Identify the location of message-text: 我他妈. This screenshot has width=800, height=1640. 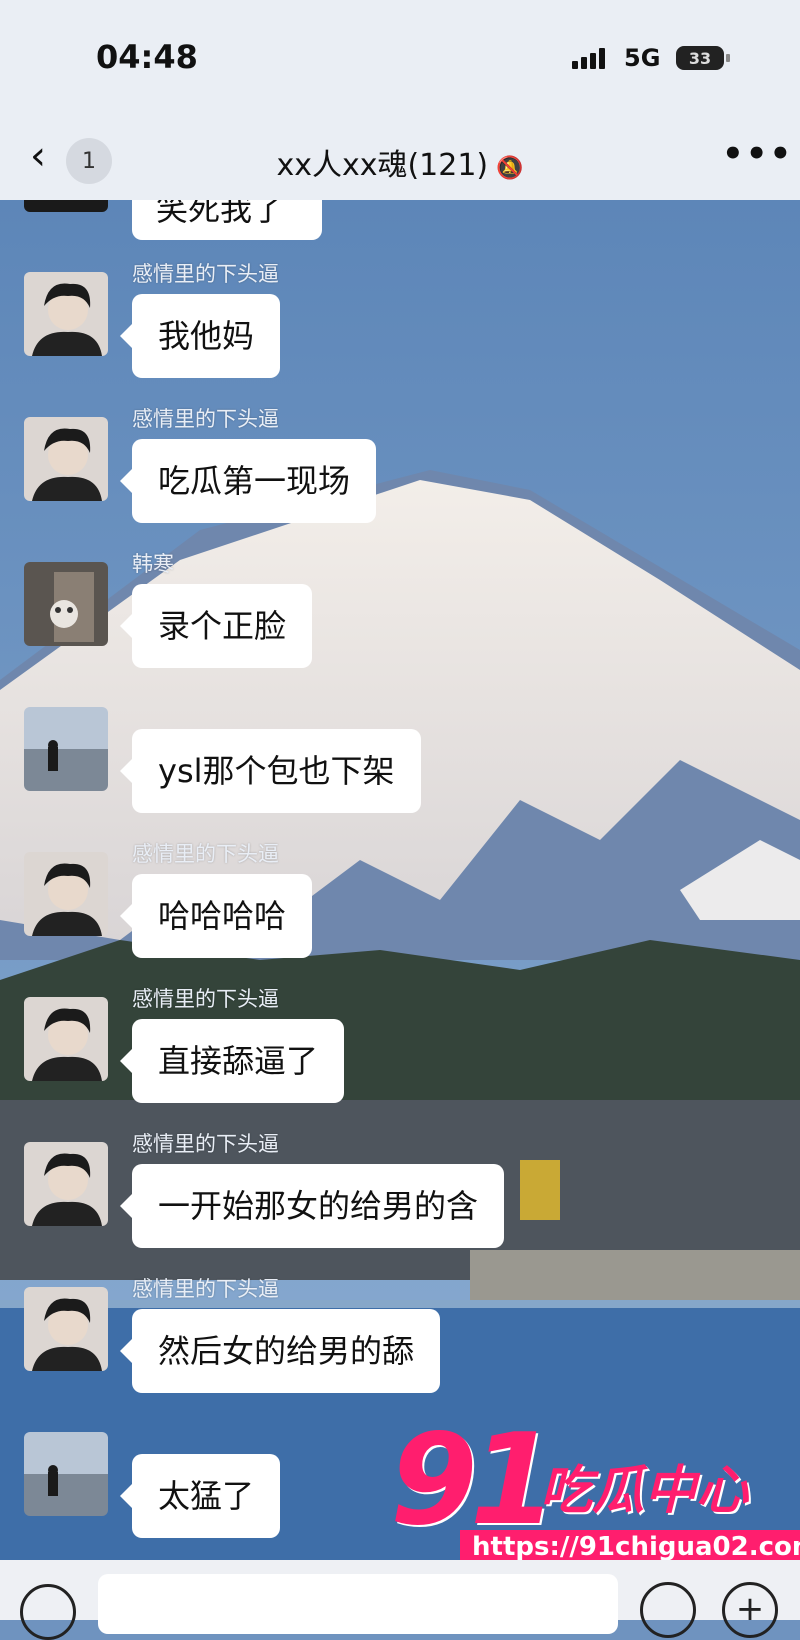
(206, 336).